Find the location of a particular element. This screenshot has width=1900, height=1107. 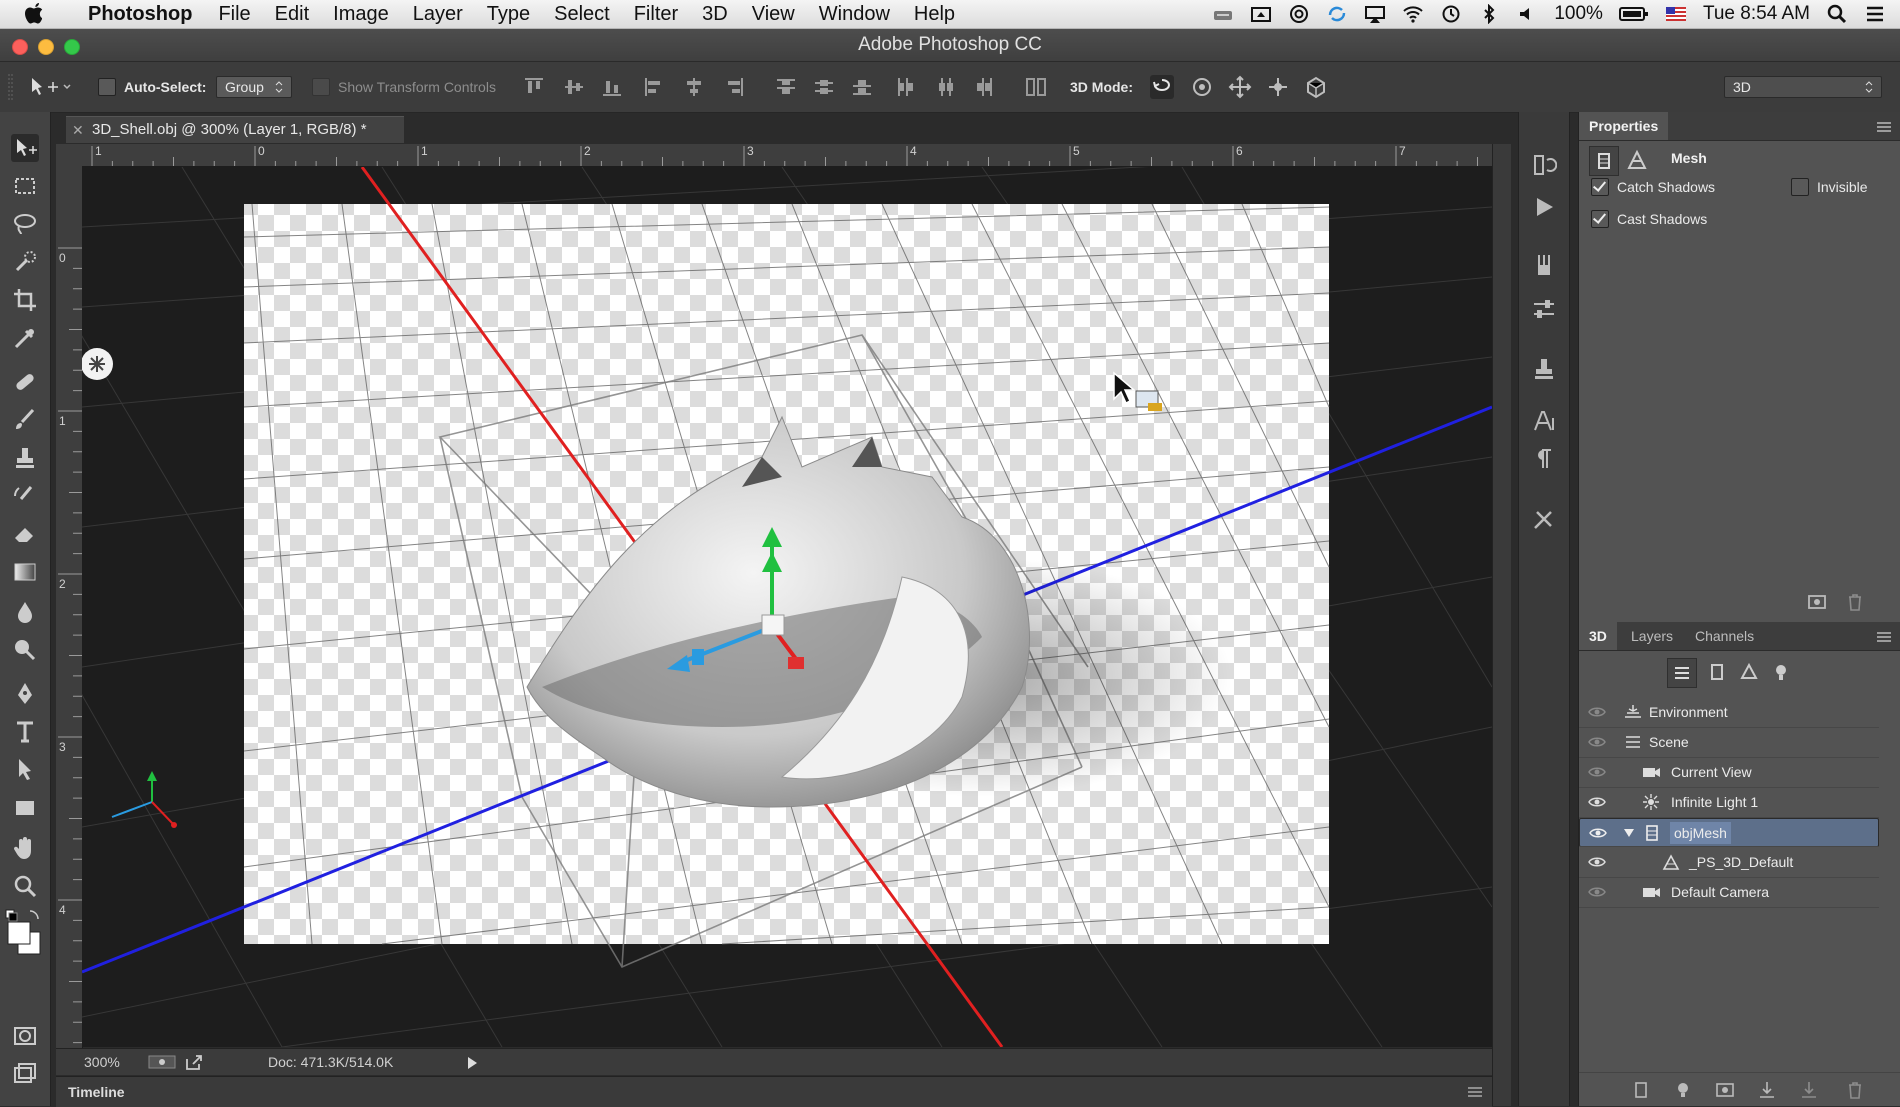

healing-brush-tool-icon is located at coordinates (25, 382).